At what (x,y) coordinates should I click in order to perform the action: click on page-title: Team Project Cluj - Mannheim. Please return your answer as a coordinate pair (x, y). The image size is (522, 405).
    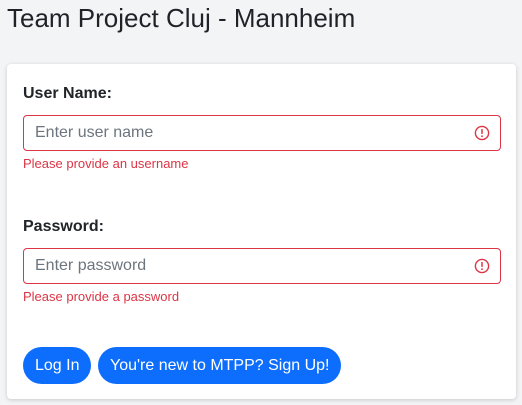
    Looking at the image, I should click on (181, 18).